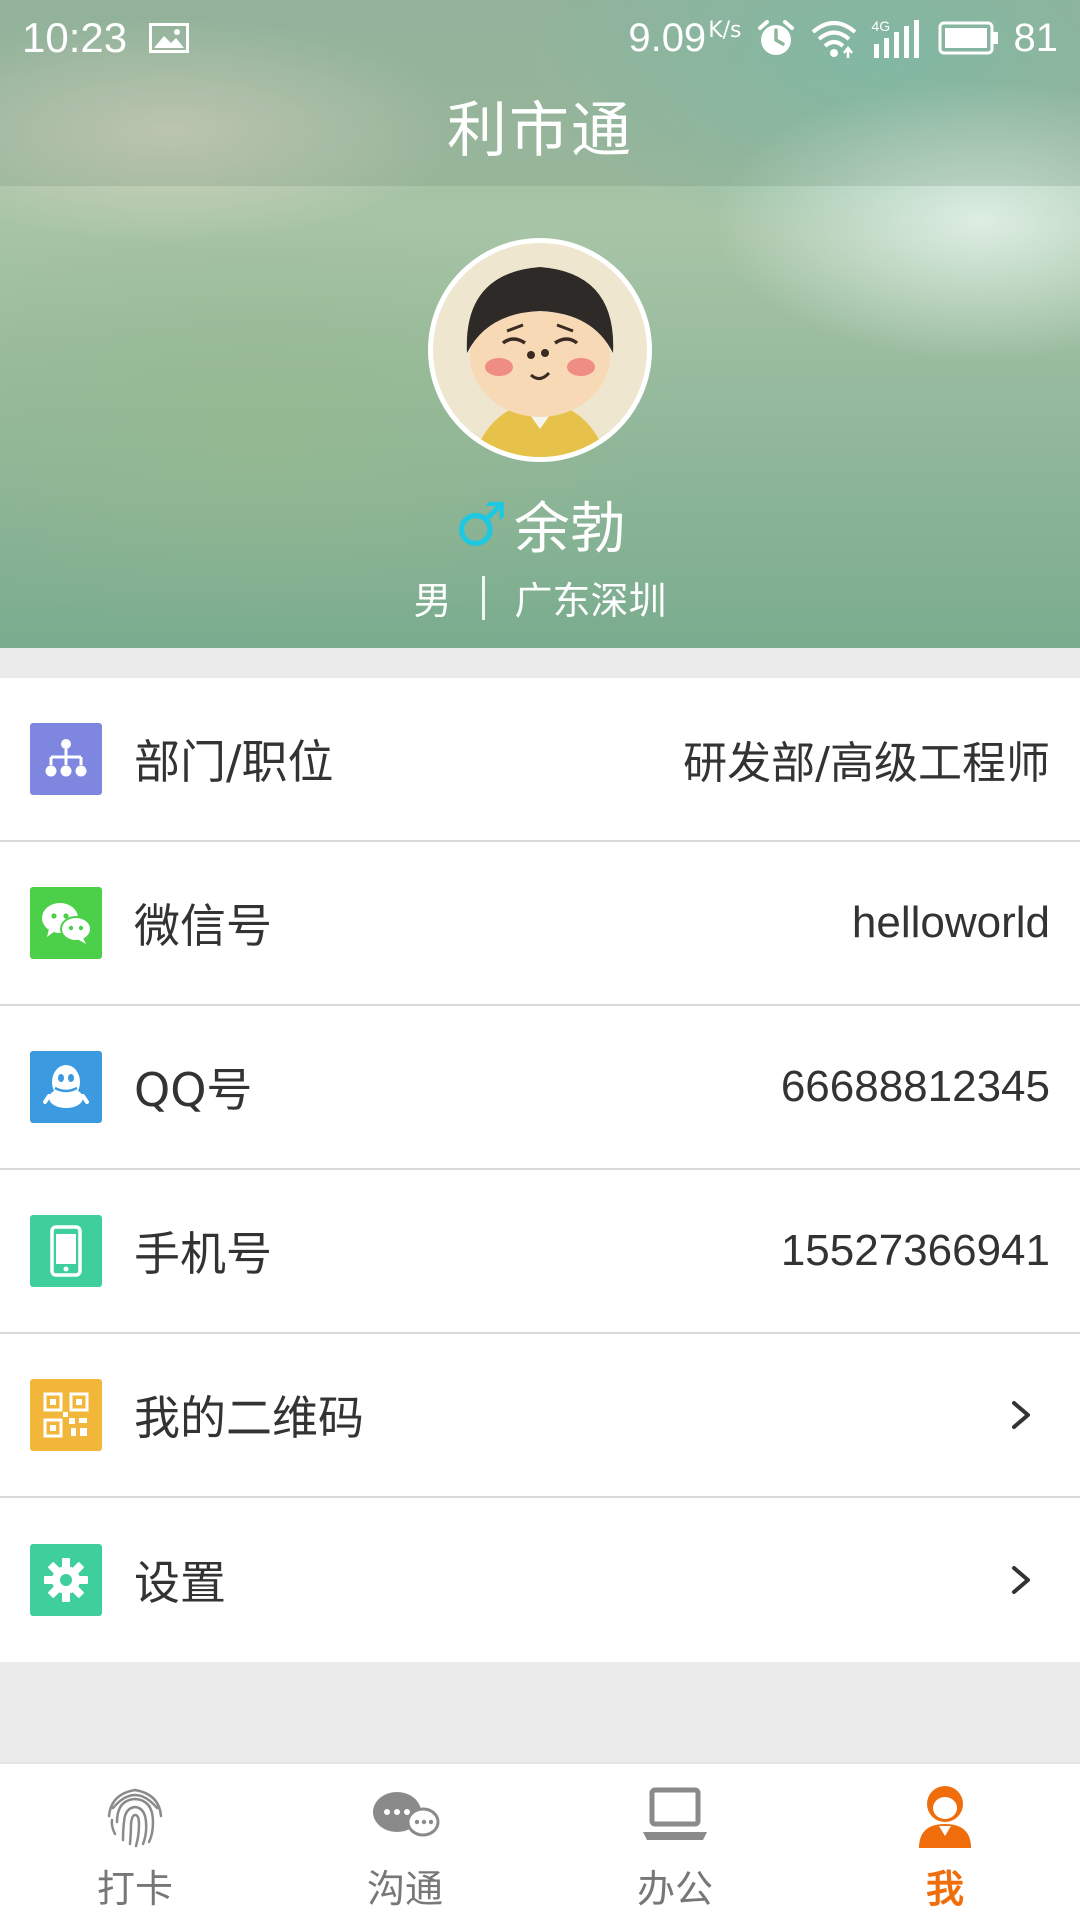 Image resolution: width=1080 pixels, height=1920 pixels. I want to click on chat-bubbles-icon, so click(406, 1814).